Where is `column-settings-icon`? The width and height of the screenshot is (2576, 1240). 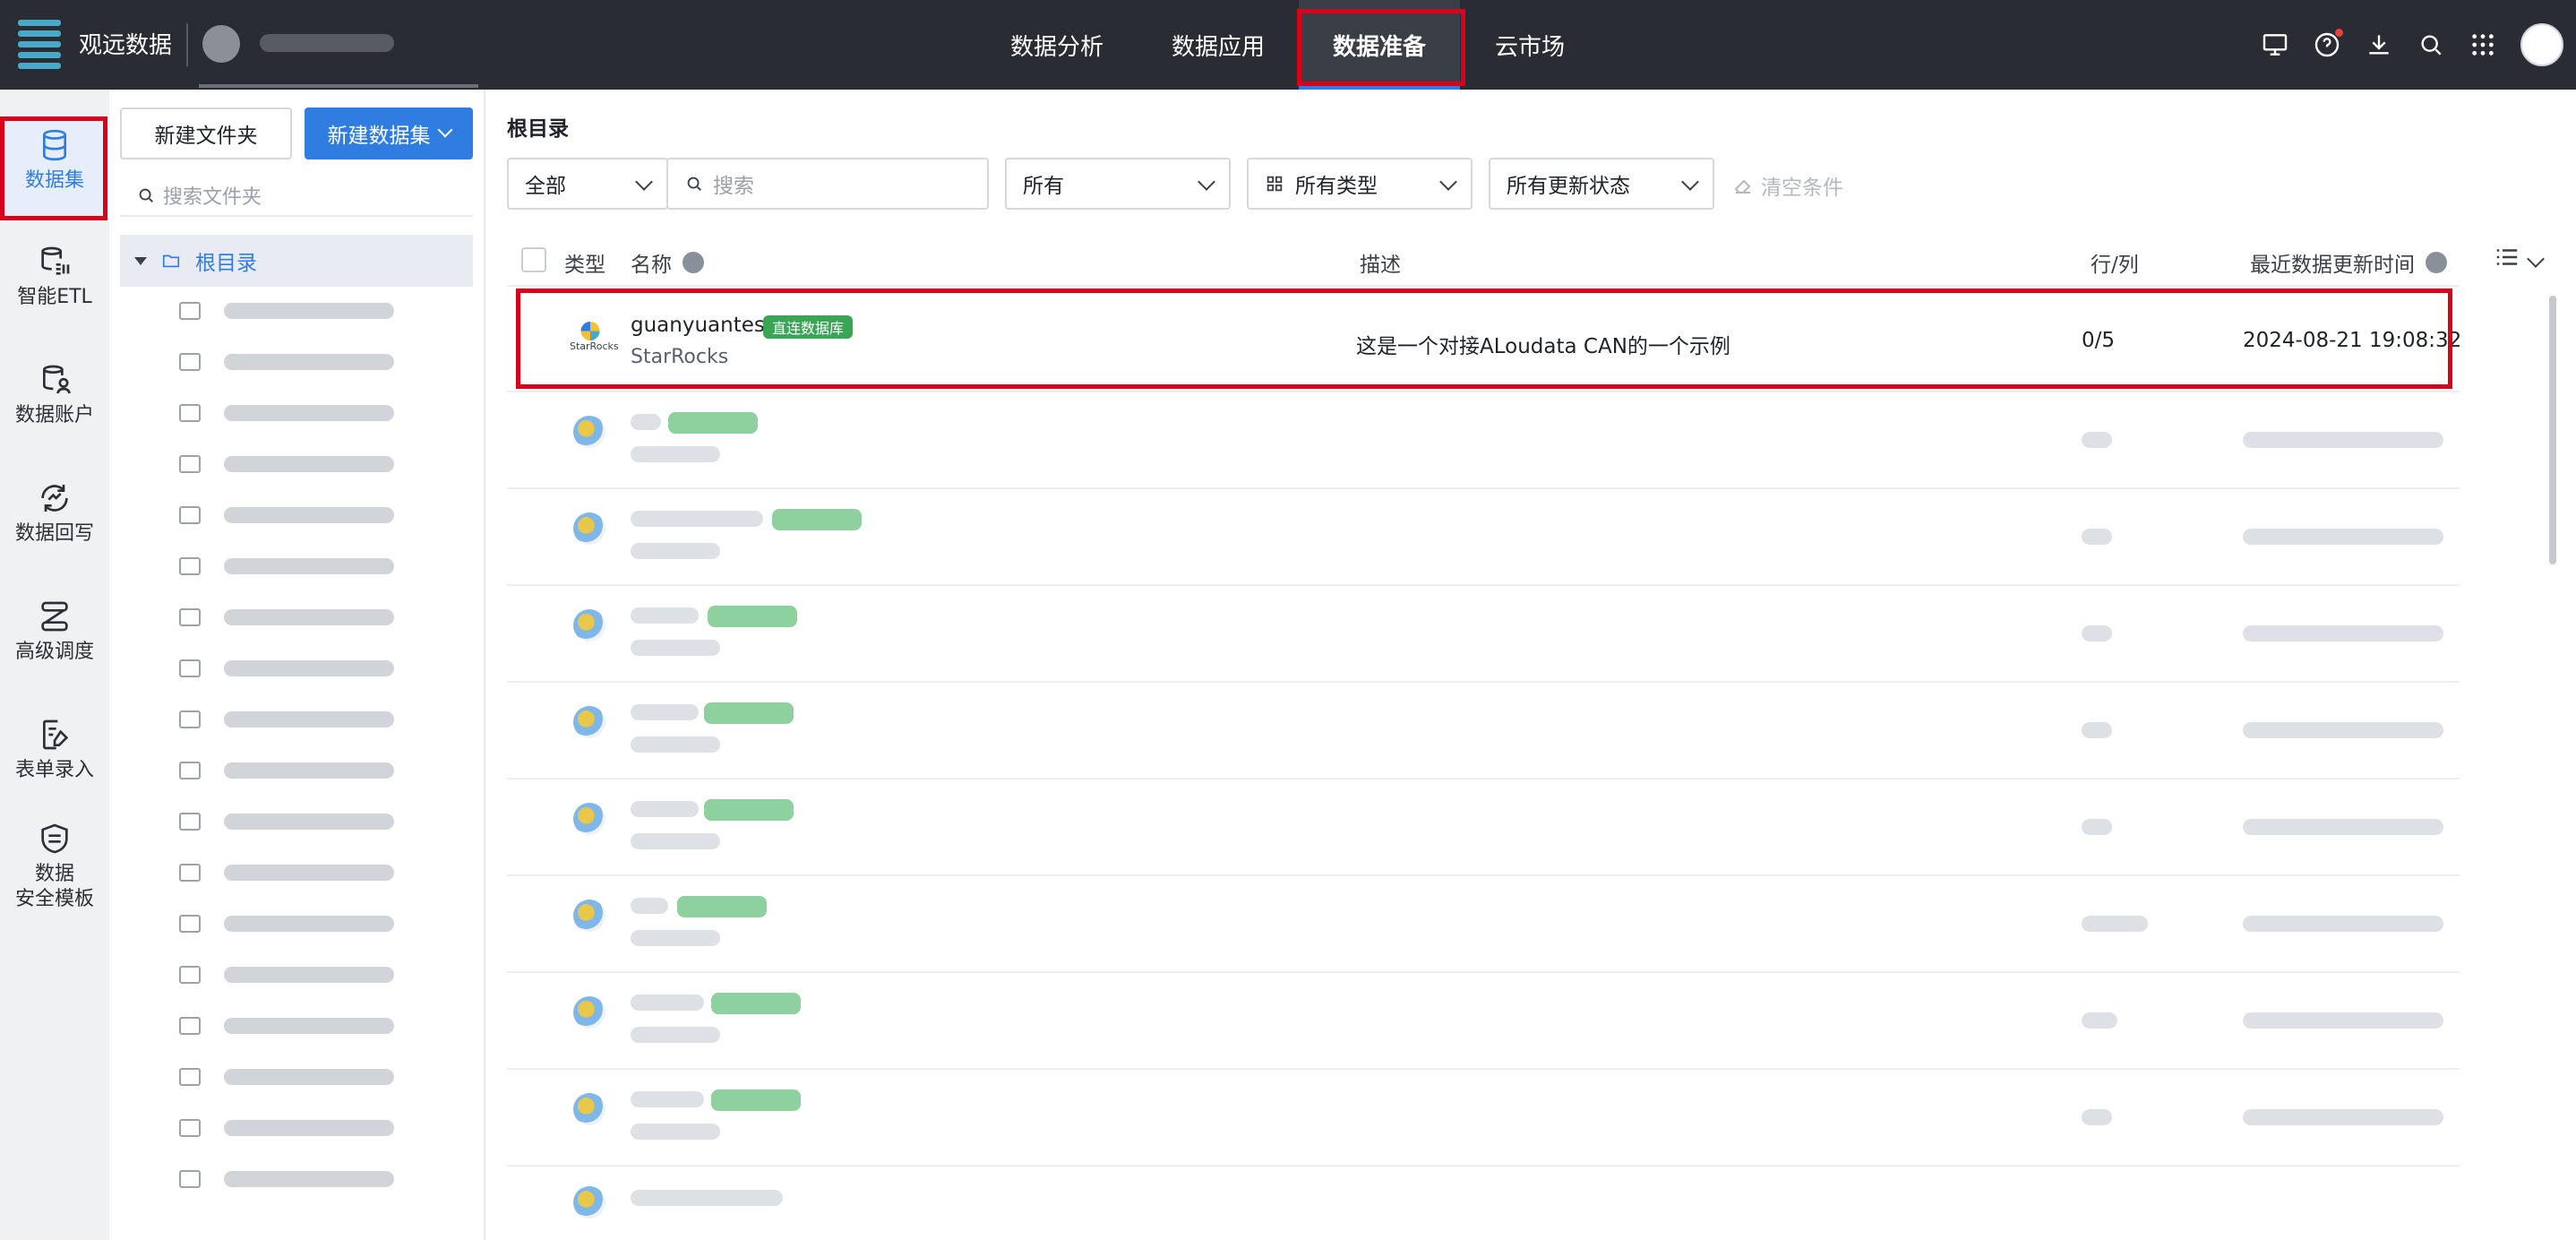
column-settings-icon is located at coordinates (2507, 260).